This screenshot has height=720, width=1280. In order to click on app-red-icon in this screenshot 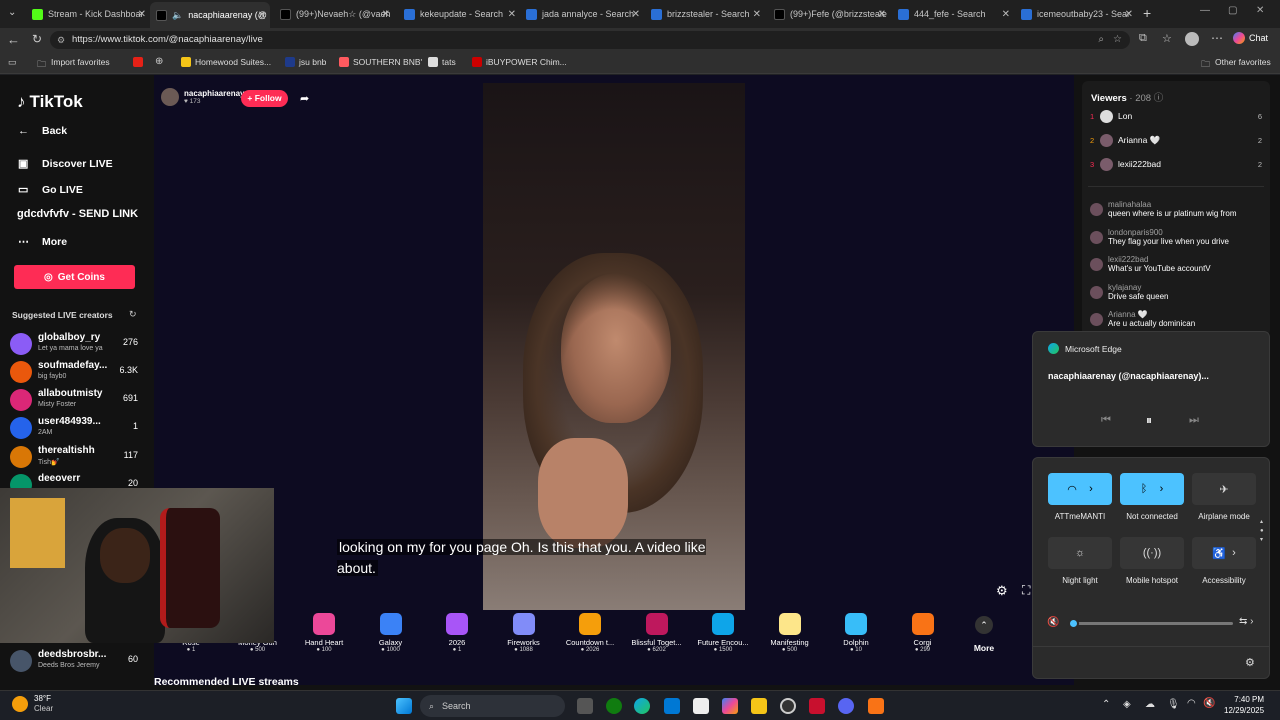, I will do `click(817, 706)`.